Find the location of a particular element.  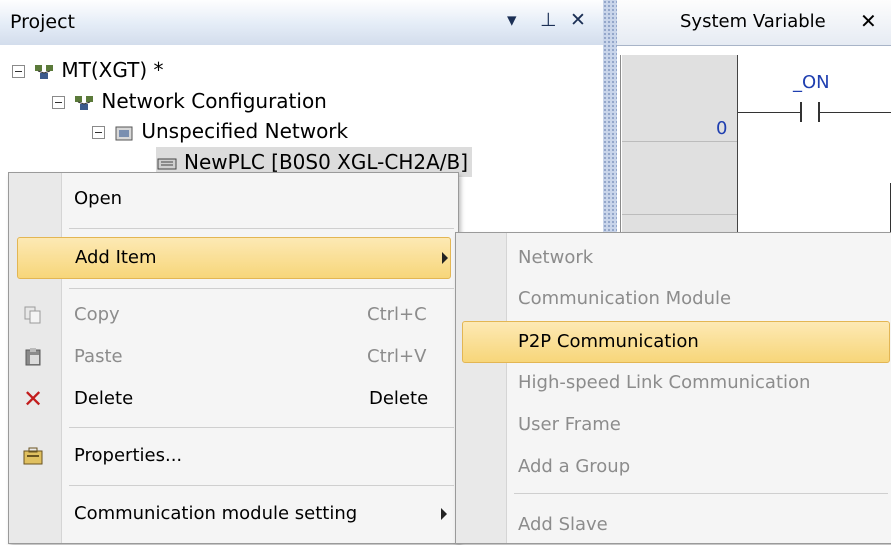

tree-item-network-configuration: Network Configuration is located at coordinates (189, 101).